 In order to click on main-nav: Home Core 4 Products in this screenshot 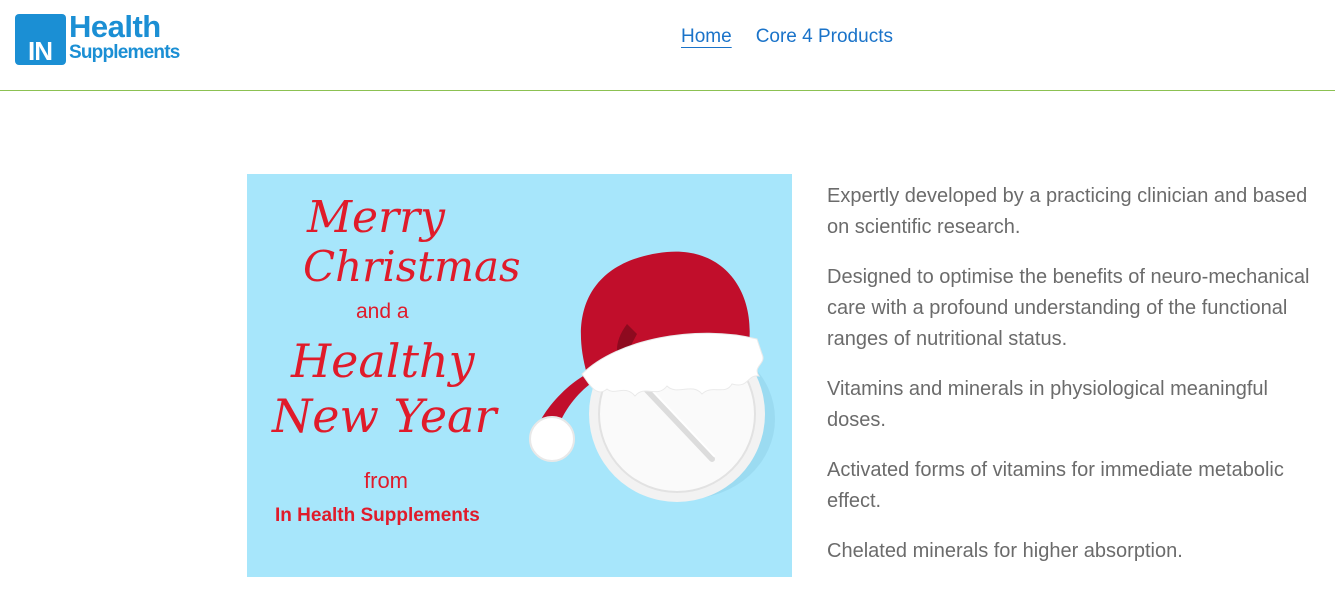, I will do `click(787, 38)`.